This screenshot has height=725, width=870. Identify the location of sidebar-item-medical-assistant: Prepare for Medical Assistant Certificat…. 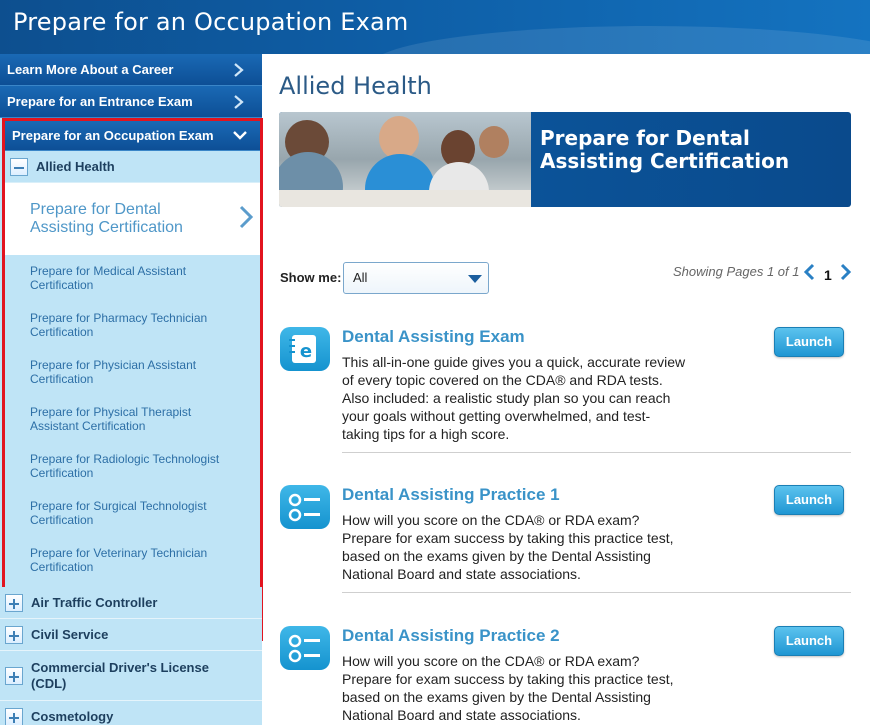
(132, 278).